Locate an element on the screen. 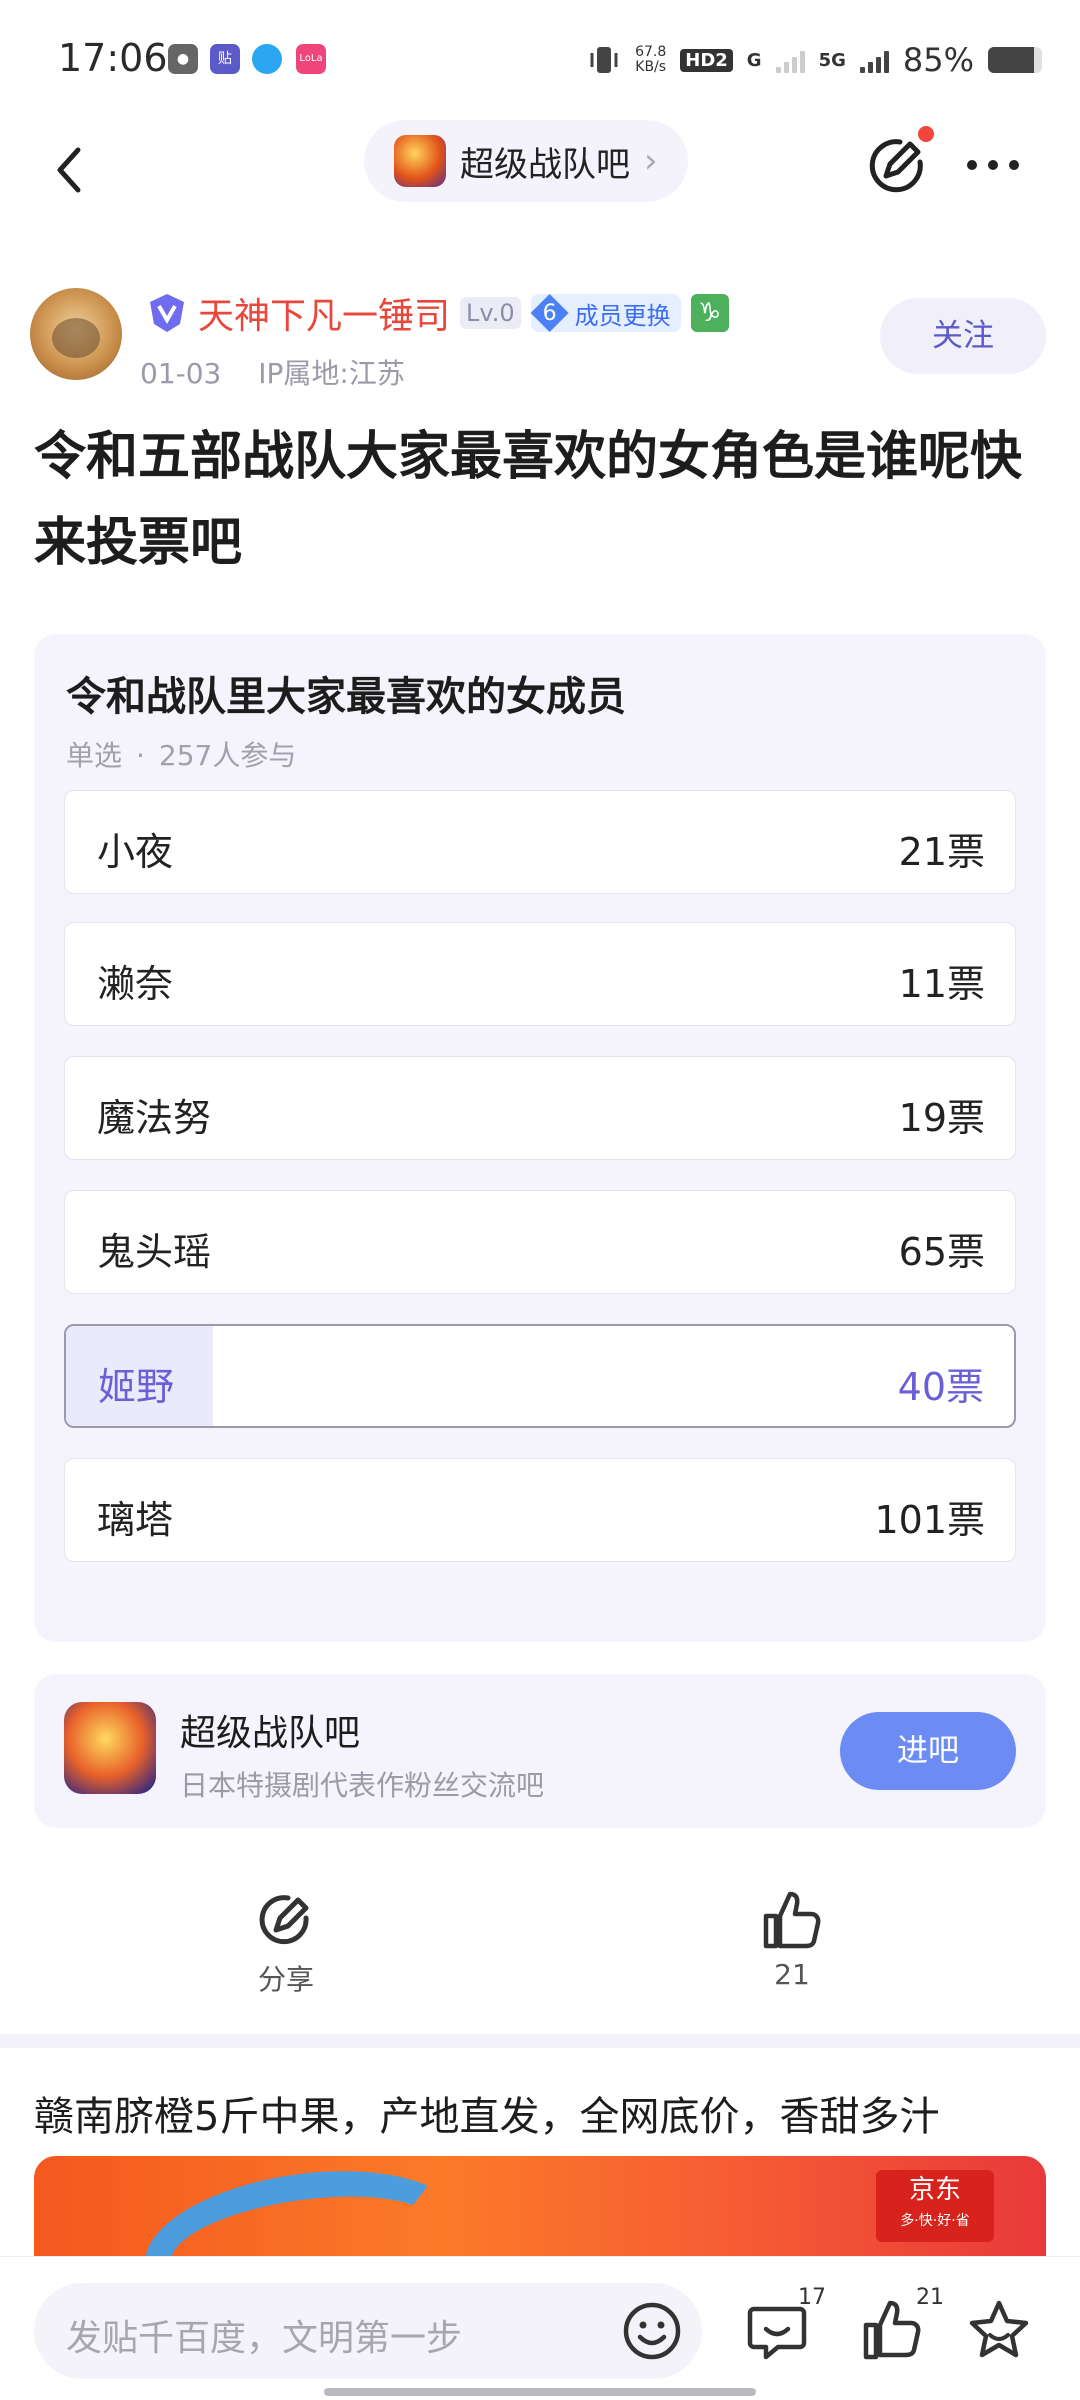  poll-option-label: 濑奈 is located at coordinates (135, 984).